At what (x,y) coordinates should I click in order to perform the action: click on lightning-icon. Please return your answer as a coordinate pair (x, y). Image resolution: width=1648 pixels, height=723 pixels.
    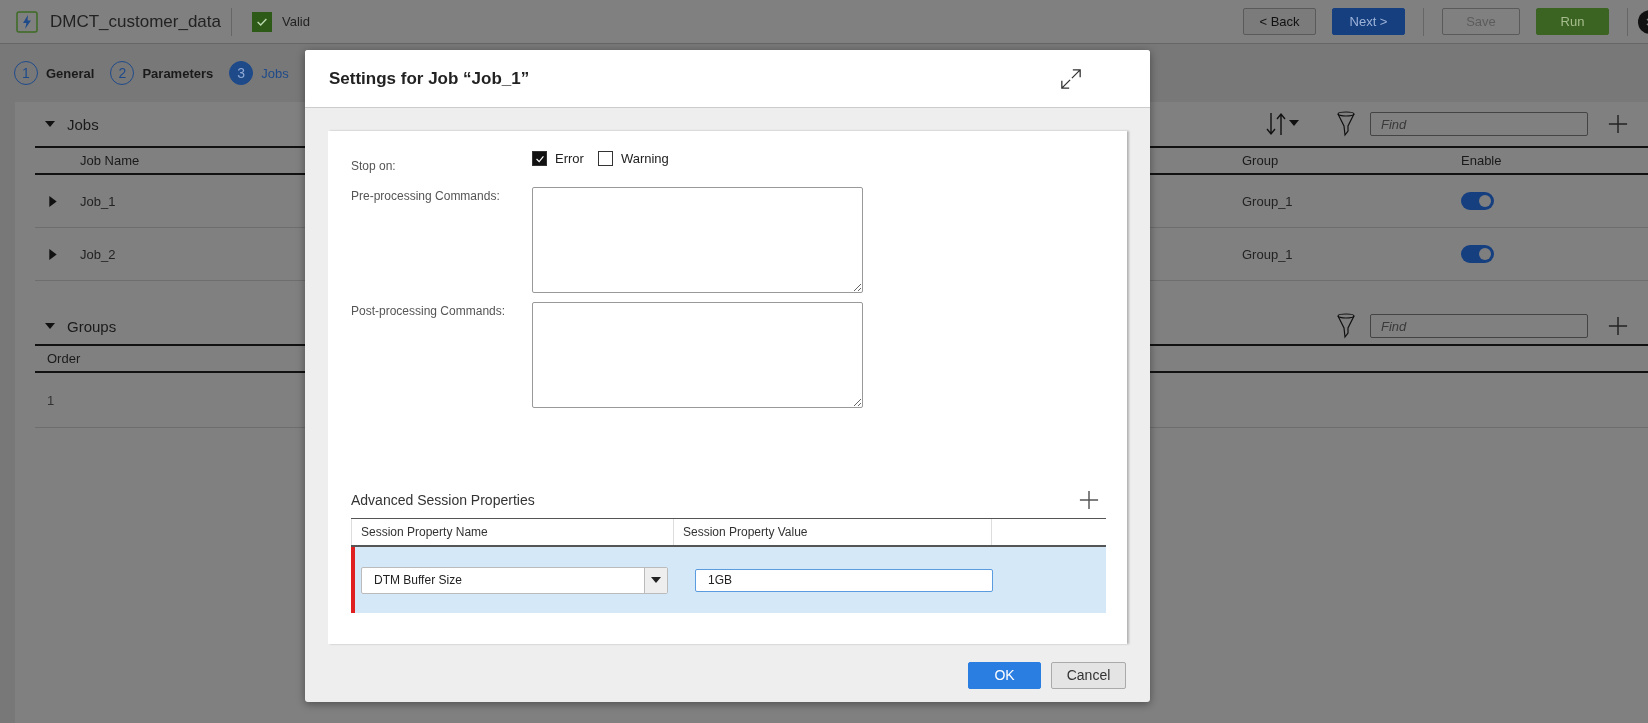
    Looking at the image, I should click on (27, 21).